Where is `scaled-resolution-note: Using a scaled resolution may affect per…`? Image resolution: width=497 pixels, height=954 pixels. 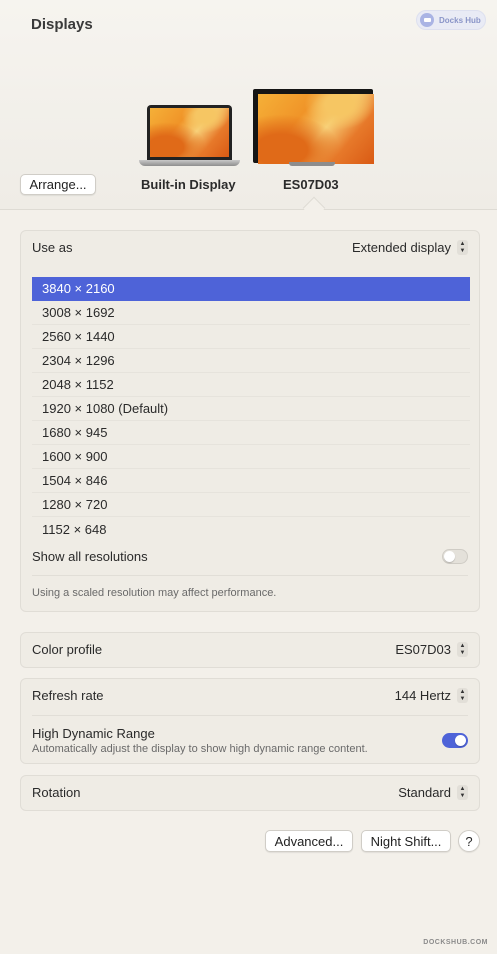 scaled-resolution-note: Using a scaled resolution may affect per… is located at coordinates (154, 593).